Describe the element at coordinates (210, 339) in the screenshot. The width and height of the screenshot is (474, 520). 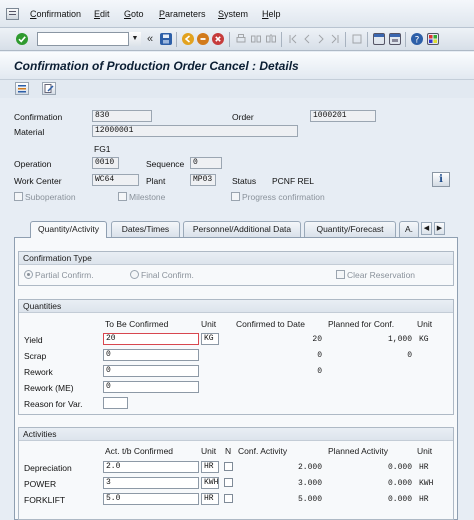
I see `yield-unit-input: KG` at that location.